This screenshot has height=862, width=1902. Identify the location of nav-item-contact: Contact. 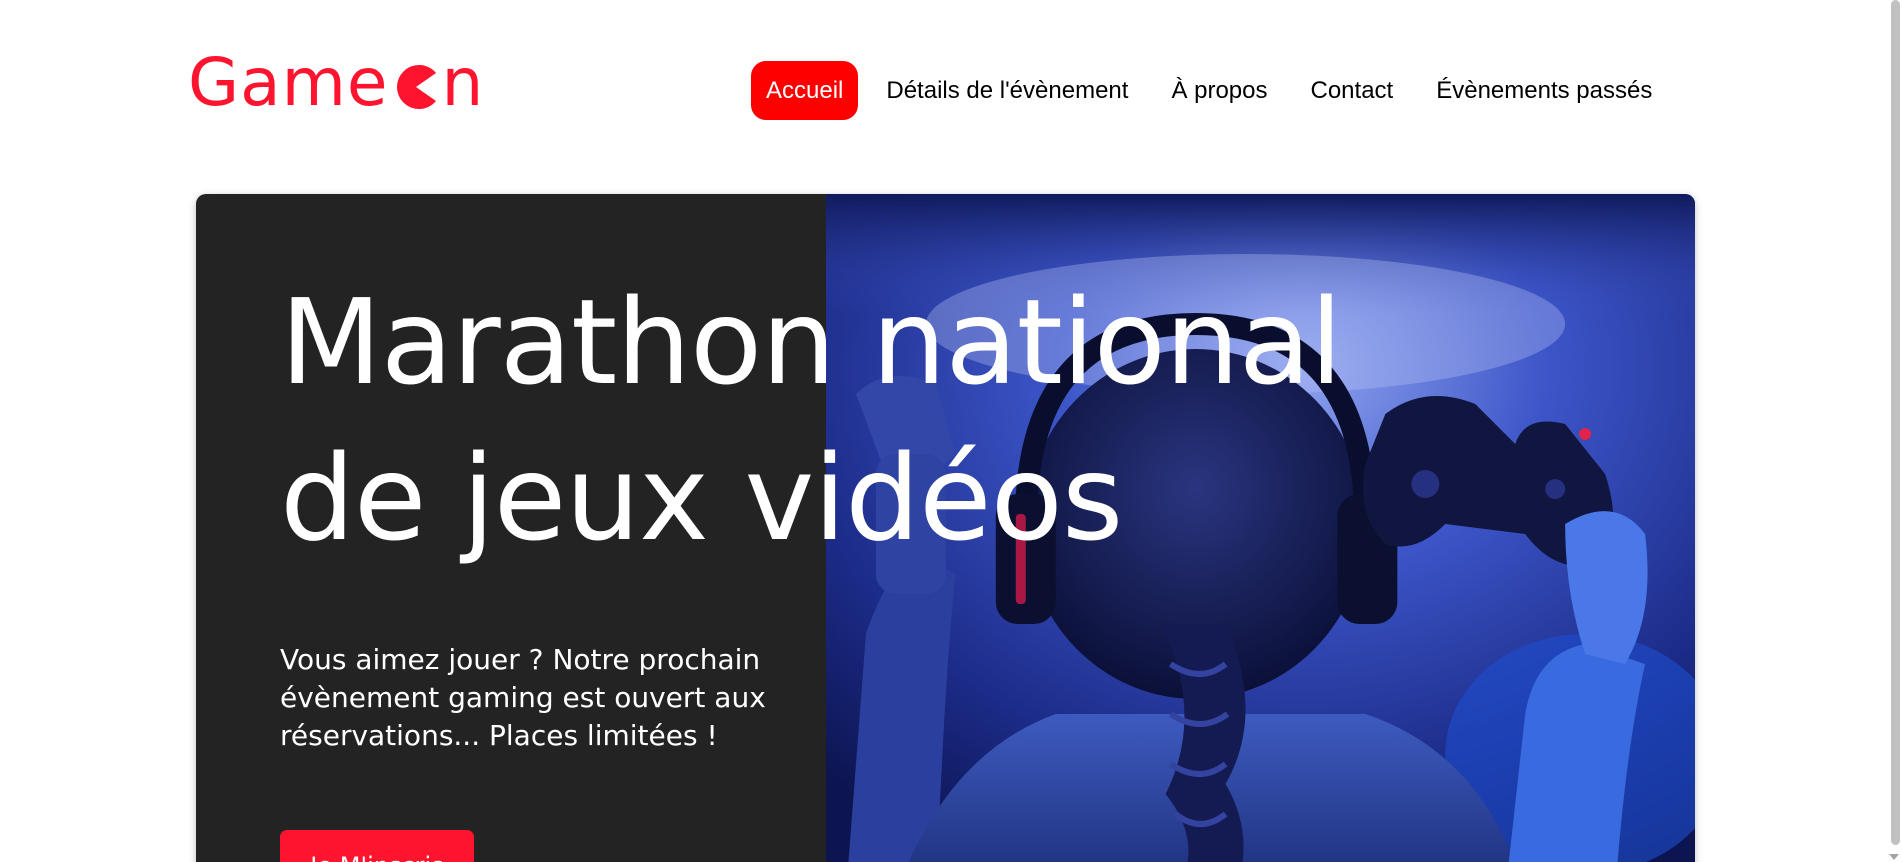
(1352, 90).